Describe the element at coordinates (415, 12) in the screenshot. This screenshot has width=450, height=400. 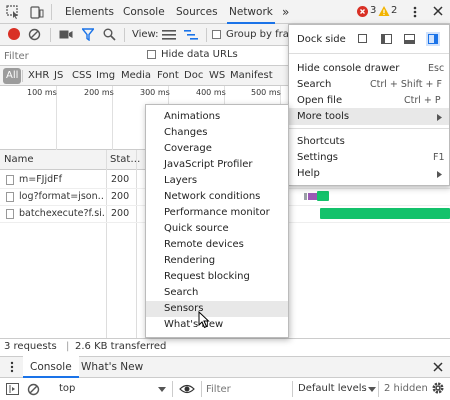
I see `kebab-menu-icon` at that location.